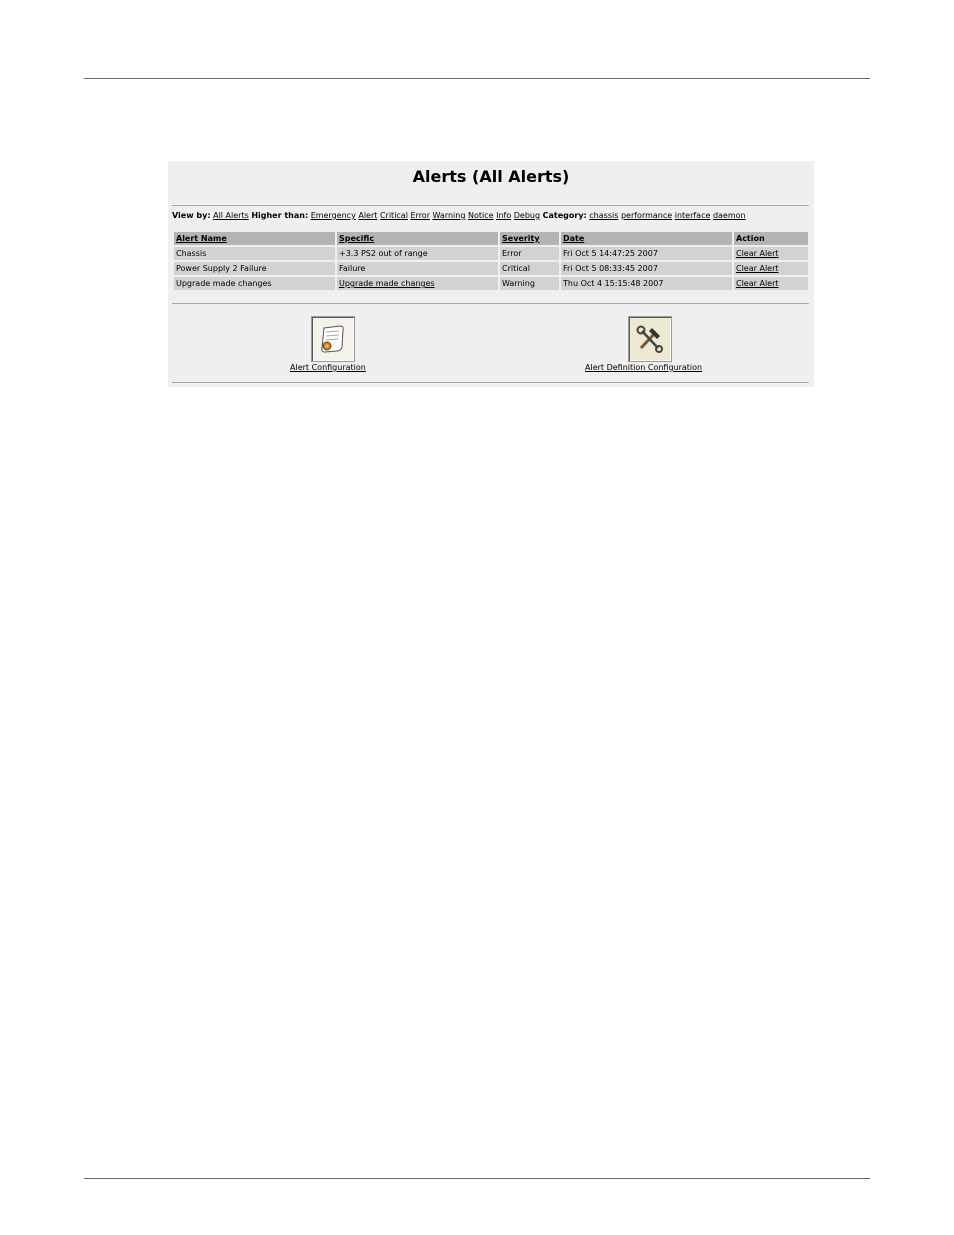 The height and width of the screenshot is (1235, 954). What do you see at coordinates (693, 215) in the screenshot?
I see `filter-interface: interface` at bounding box center [693, 215].